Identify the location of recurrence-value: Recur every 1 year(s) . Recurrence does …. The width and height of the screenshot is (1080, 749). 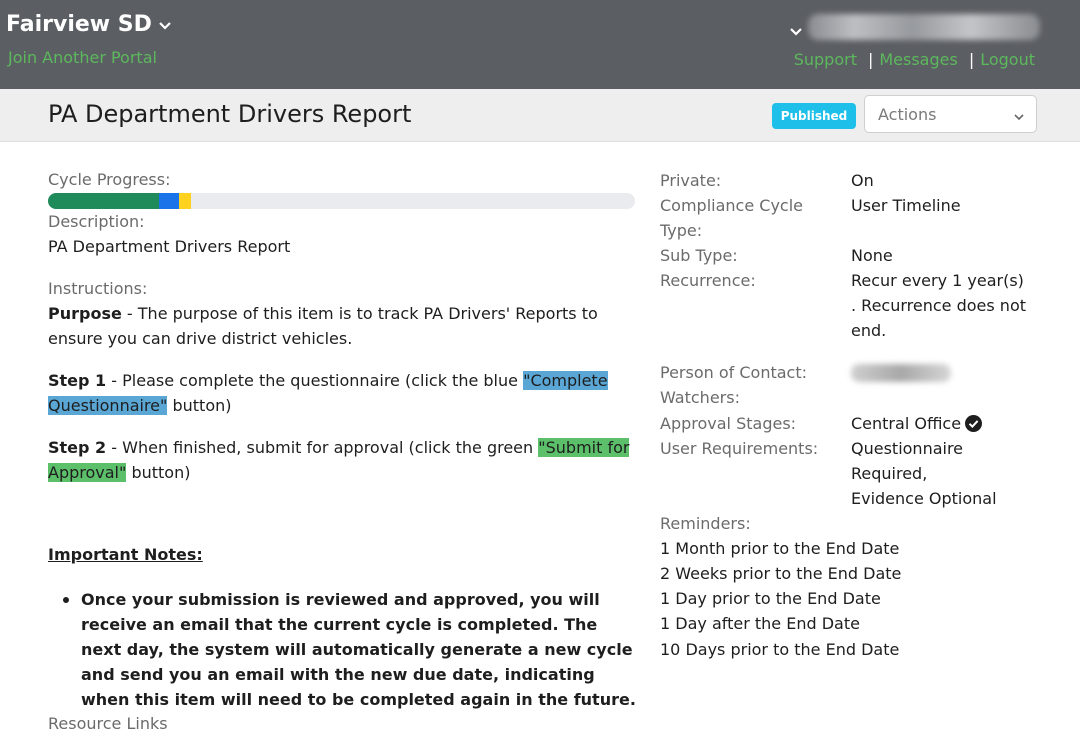
(938, 305).